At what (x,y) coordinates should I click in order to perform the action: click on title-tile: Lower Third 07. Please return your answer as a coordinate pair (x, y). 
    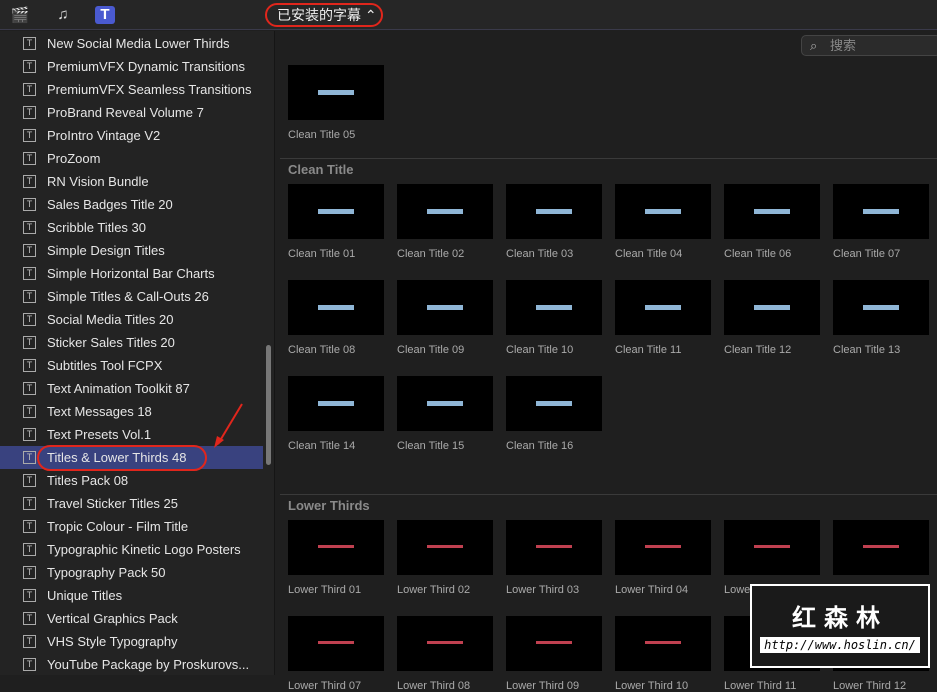
    Looking at the image, I should click on (336, 654).